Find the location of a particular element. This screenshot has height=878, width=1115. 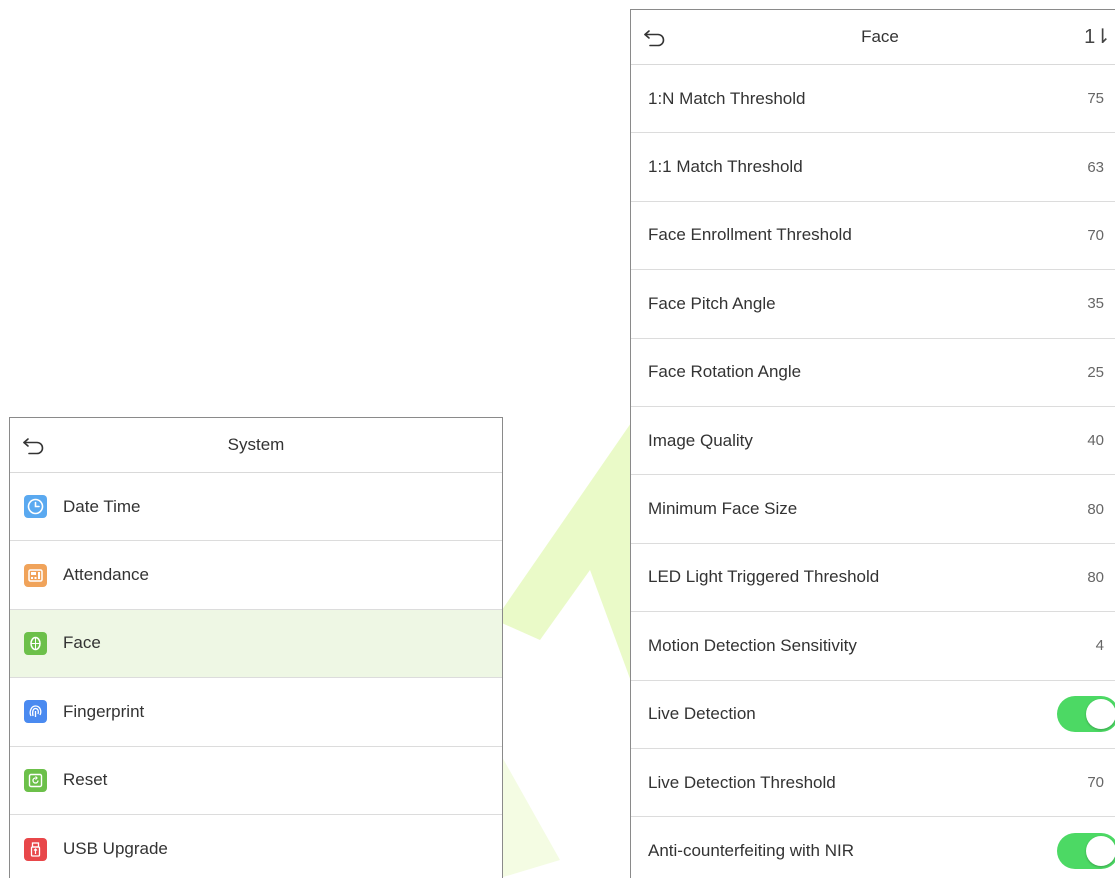

setting-value: 40 is located at coordinates (1095, 441).